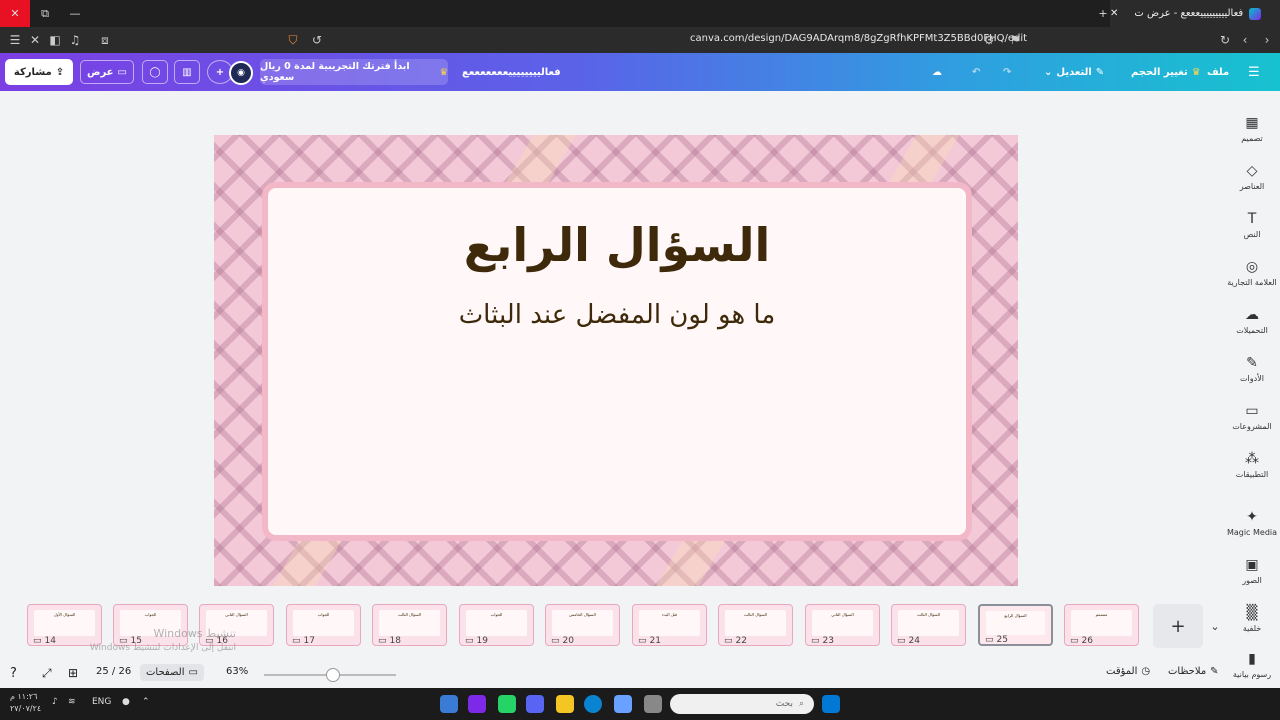 The image size is (1280, 720). Describe the element at coordinates (1252, 369) in the screenshot. I see `sidebar-item-tools: ✎ الأدوات` at that location.